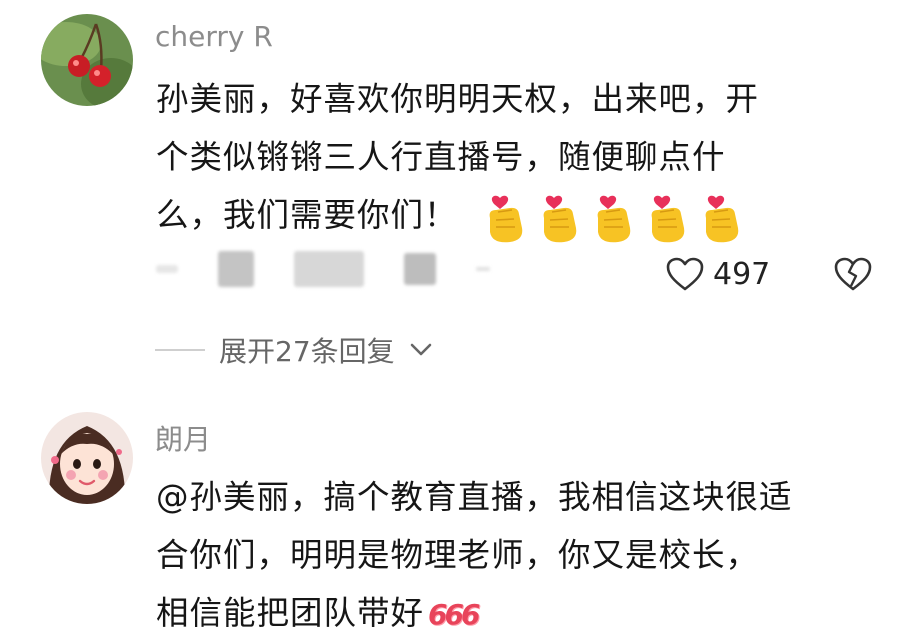 This screenshot has height=644, width=922. Describe the element at coordinates (474, 497) in the screenshot. I see `comment-text-line: @孙美丽，搞个教育直播，我相信这块很适` at that location.